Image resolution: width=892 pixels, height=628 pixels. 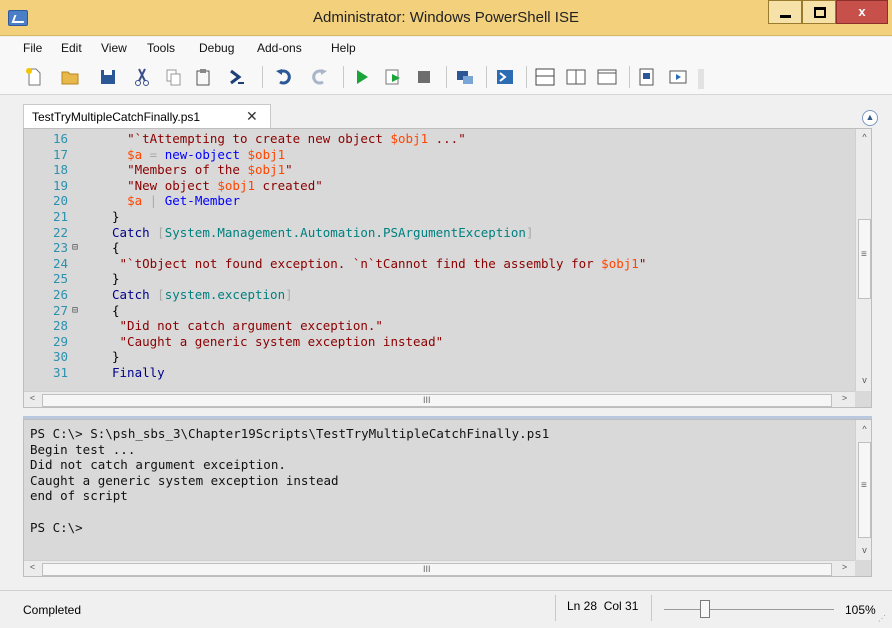 I want to click on clear-console-icon, so click(x=237, y=77).